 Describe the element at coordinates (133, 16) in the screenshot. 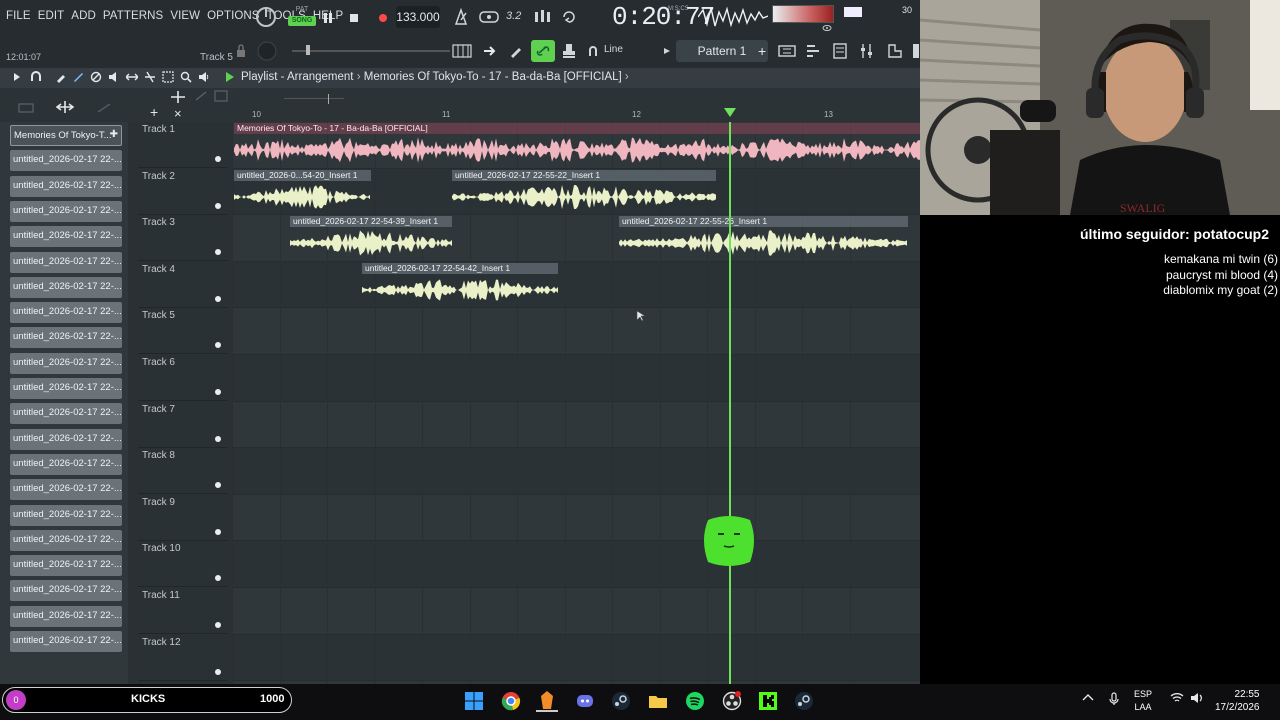

I see `menu-patterns: PATTERNS` at that location.